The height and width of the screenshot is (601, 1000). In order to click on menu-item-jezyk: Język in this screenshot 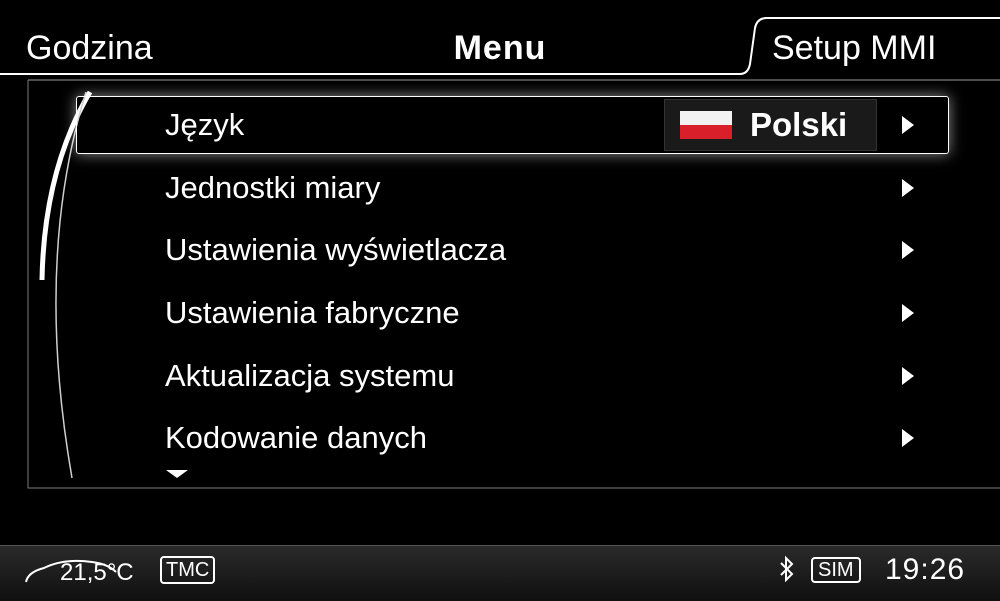, I will do `click(545, 125)`.